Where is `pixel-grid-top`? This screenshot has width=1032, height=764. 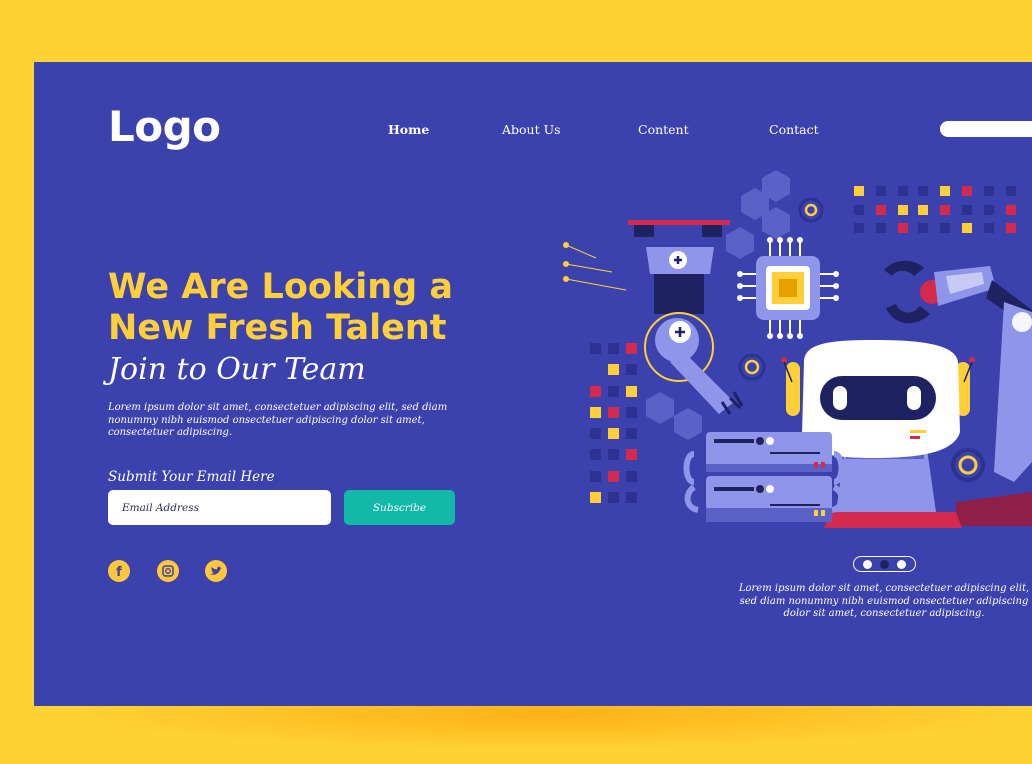 pixel-grid-top is located at coordinates (935, 209).